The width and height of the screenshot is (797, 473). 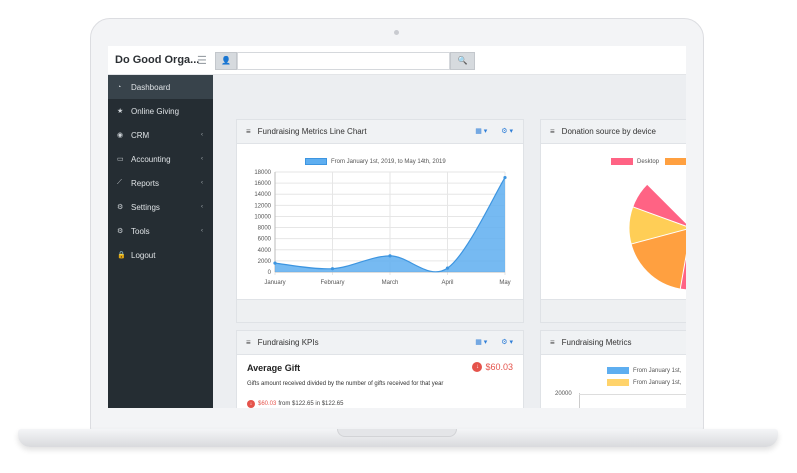 I want to click on sidebar-item-dashboard: ◔ Dashboard, so click(x=160, y=87).